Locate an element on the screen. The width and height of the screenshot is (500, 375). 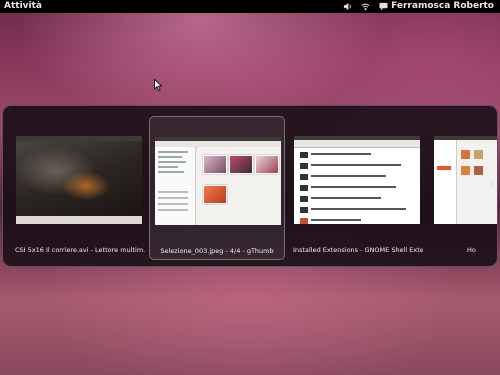
mouse-pointer-icon is located at coordinates (158, 85).